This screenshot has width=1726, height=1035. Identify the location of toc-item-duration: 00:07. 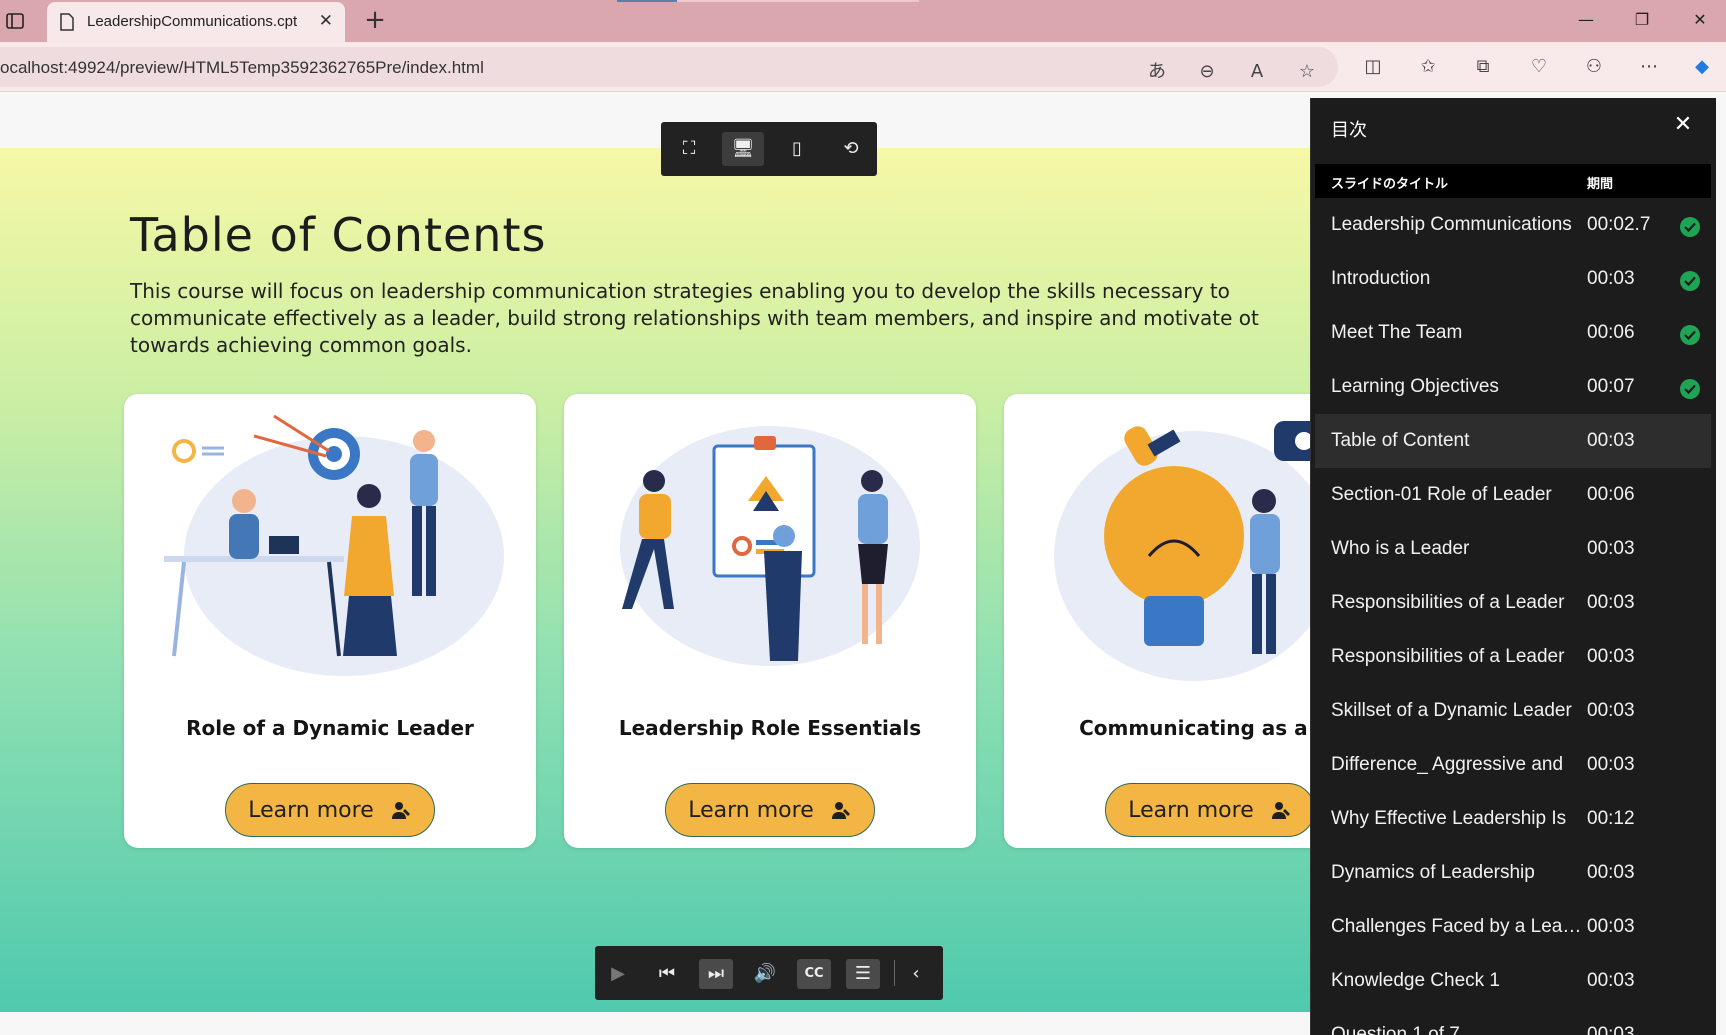
(1611, 386).